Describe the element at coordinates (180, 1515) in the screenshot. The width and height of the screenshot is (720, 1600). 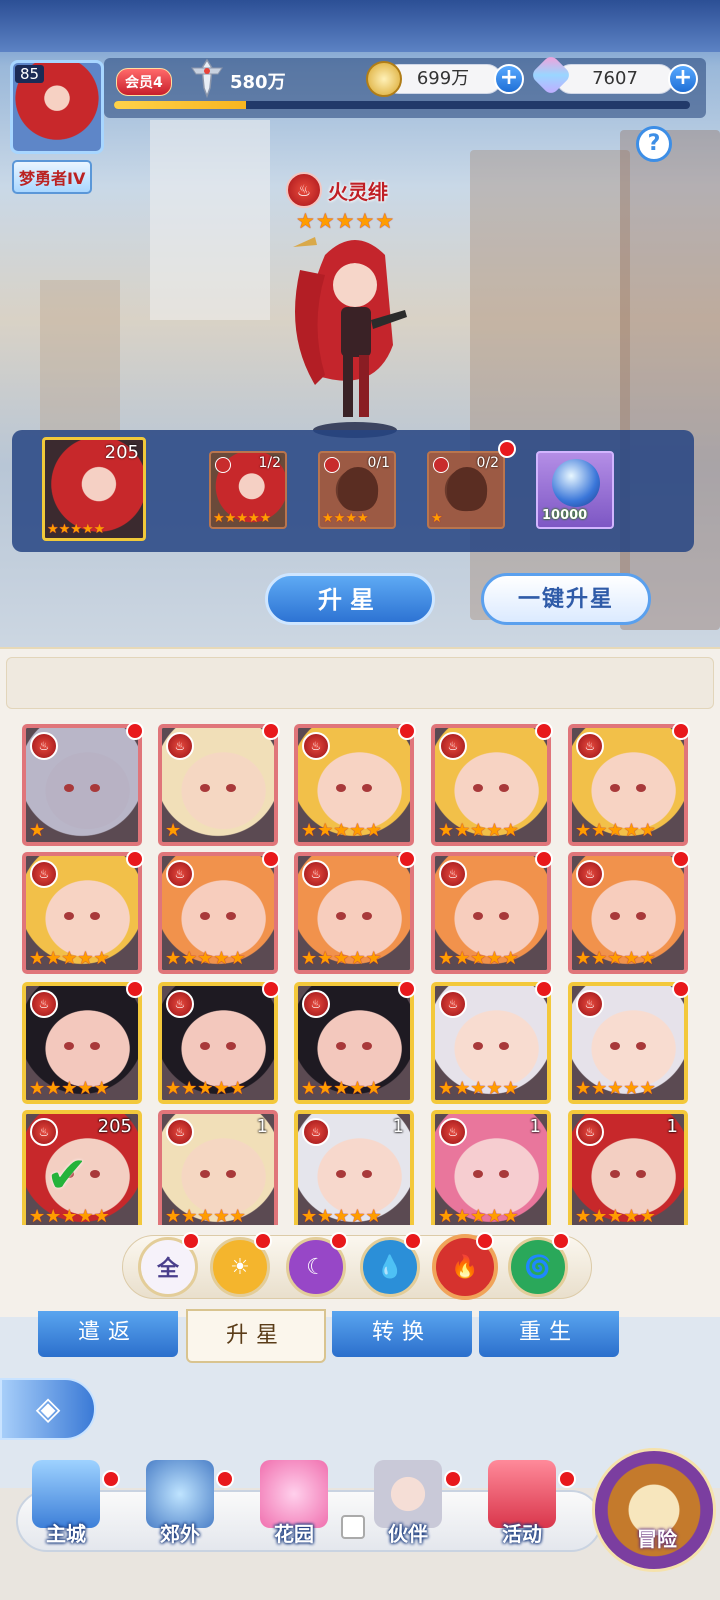
I see `nav-portal: 郊外` at that location.